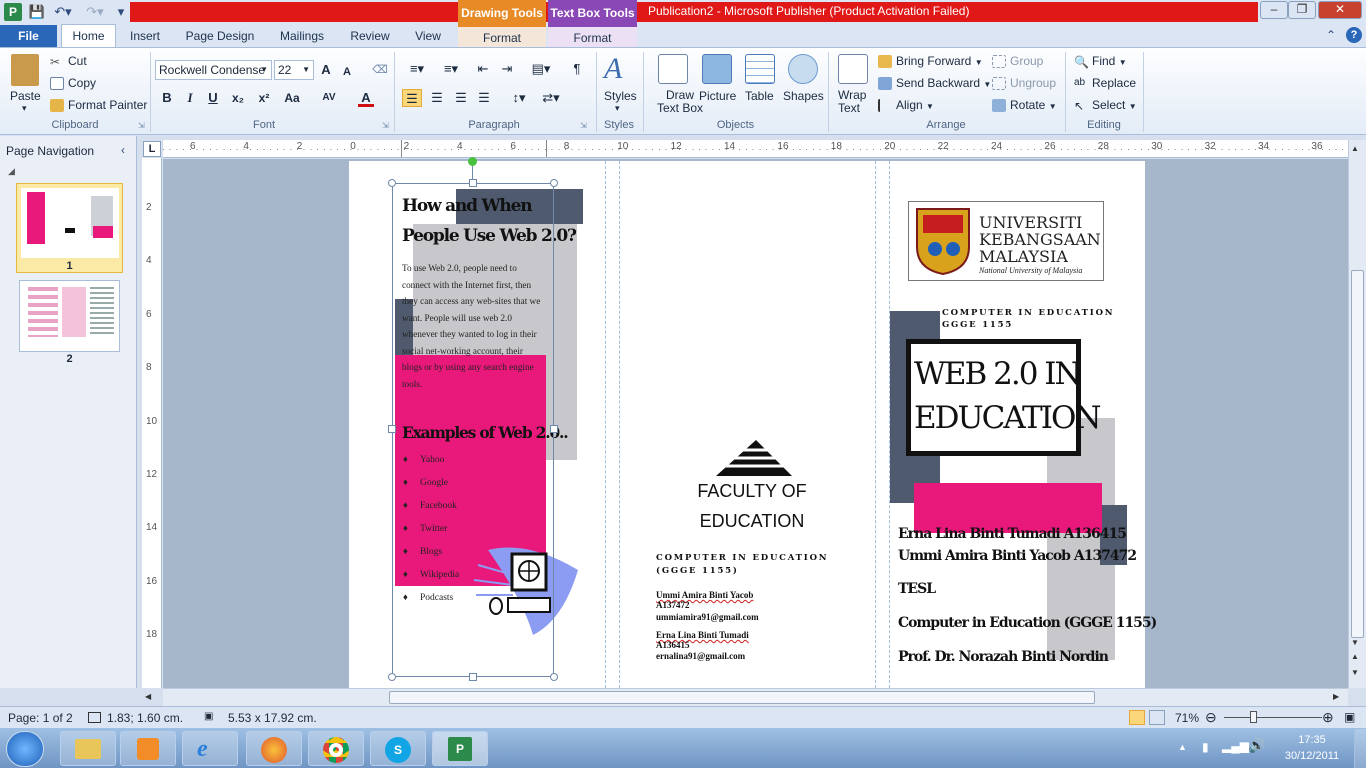  Describe the element at coordinates (25, 96) in the screenshot. I see `paste-button: Paste` at that location.